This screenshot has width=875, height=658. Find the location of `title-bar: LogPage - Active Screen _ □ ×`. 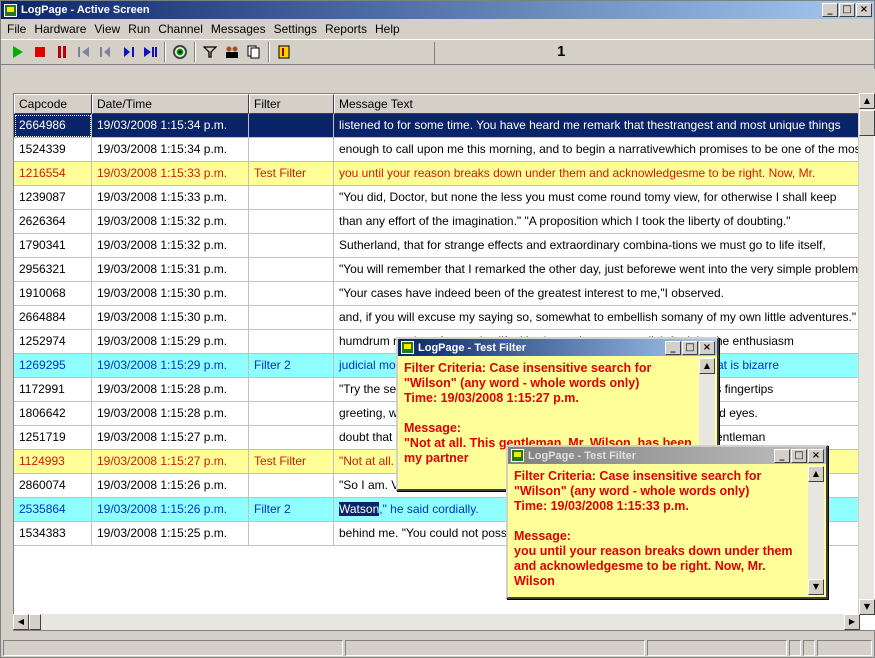

title-bar: LogPage - Active Screen _ □ × is located at coordinates (437, 10).